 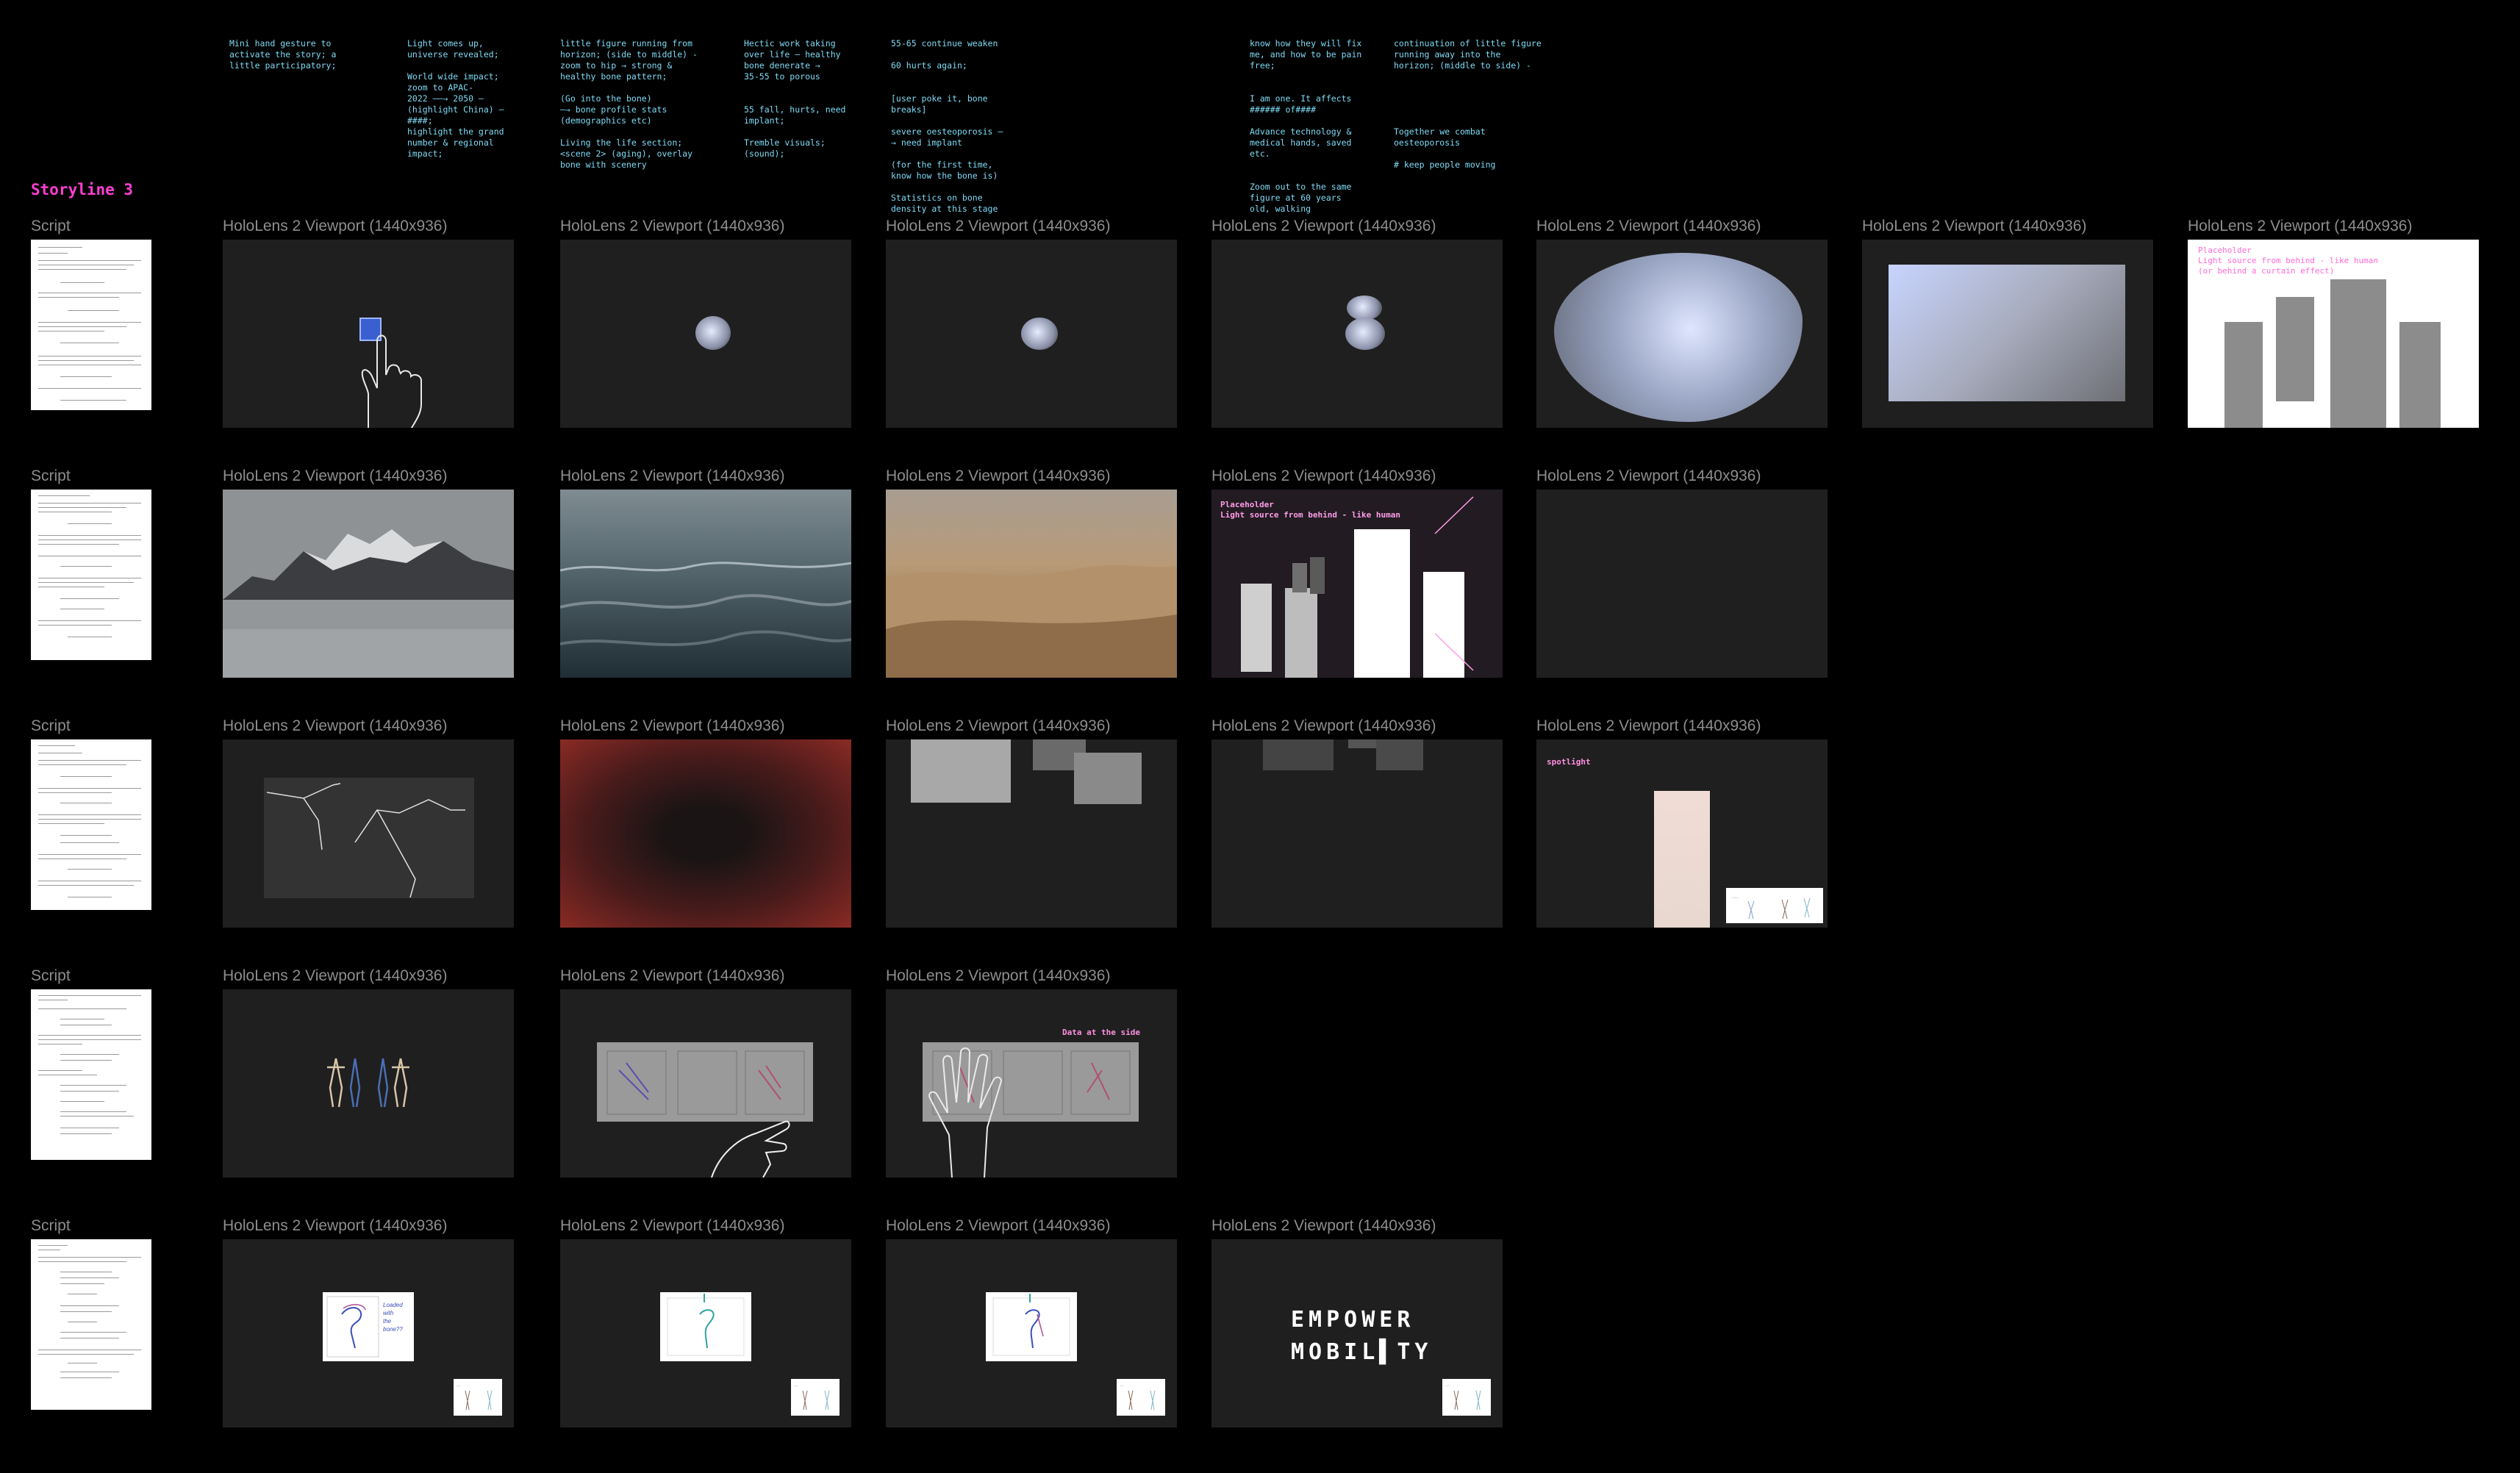 I want to click on ocean-scene, so click(x=705, y=584).